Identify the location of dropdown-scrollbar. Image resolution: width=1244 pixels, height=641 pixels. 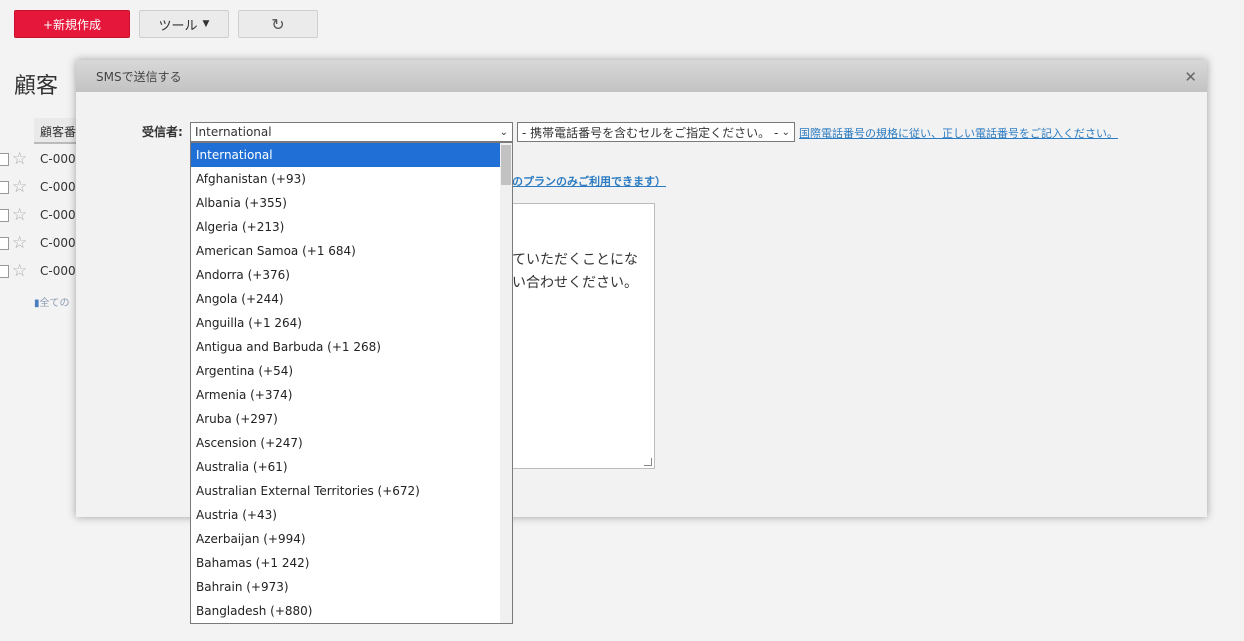
(506, 383).